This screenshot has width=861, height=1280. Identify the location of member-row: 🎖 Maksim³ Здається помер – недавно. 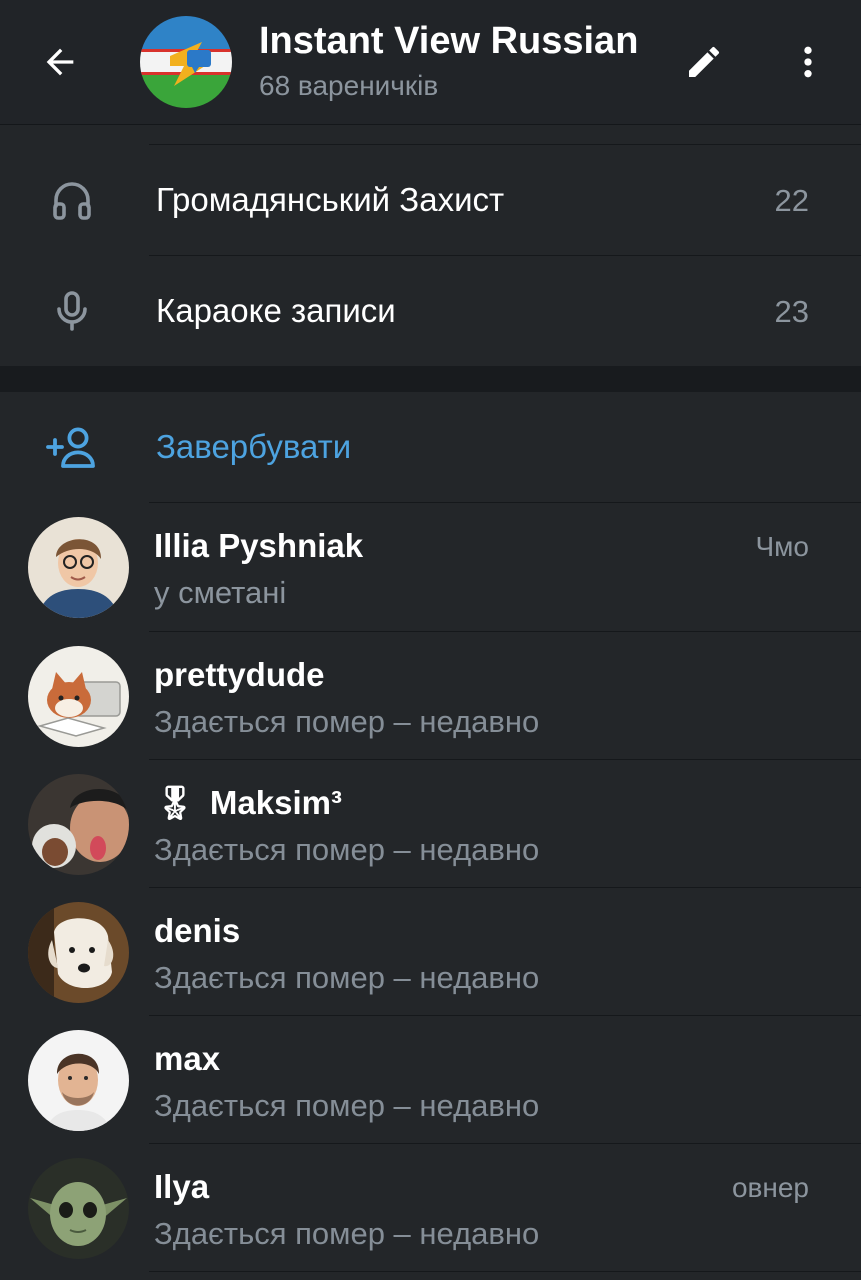
(430, 824).